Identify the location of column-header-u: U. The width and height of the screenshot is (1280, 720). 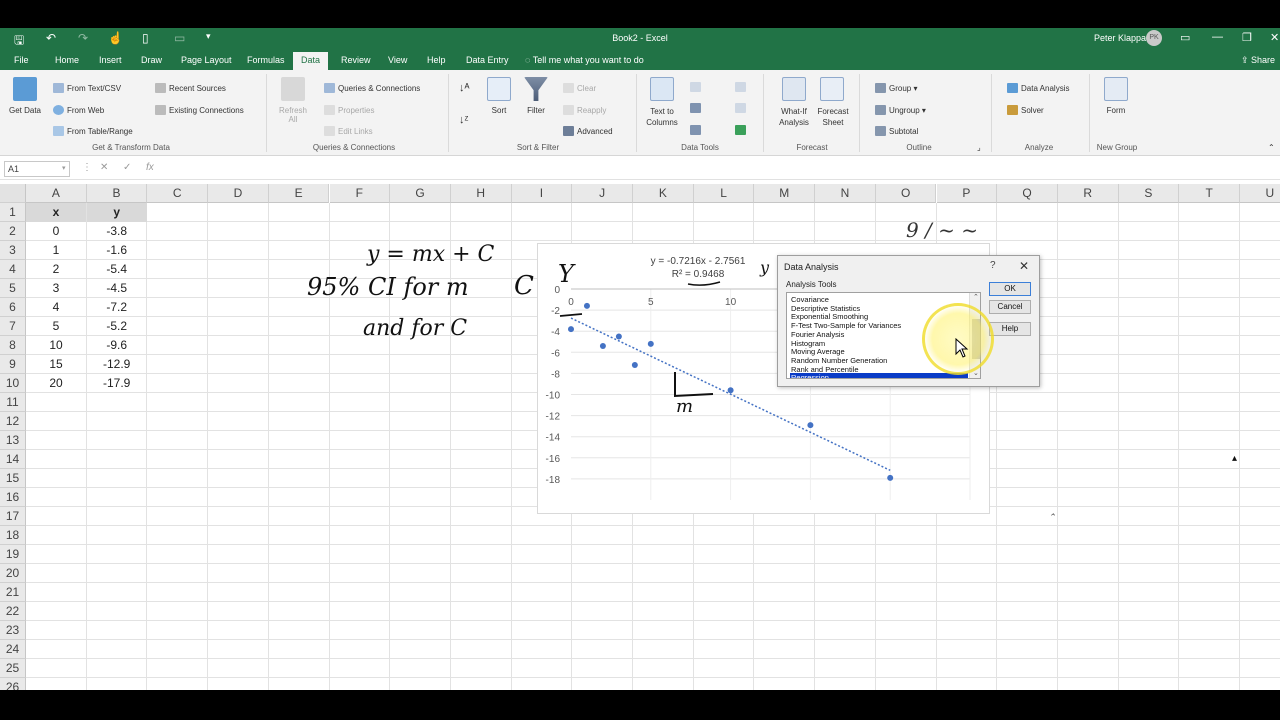
(1260, 193).